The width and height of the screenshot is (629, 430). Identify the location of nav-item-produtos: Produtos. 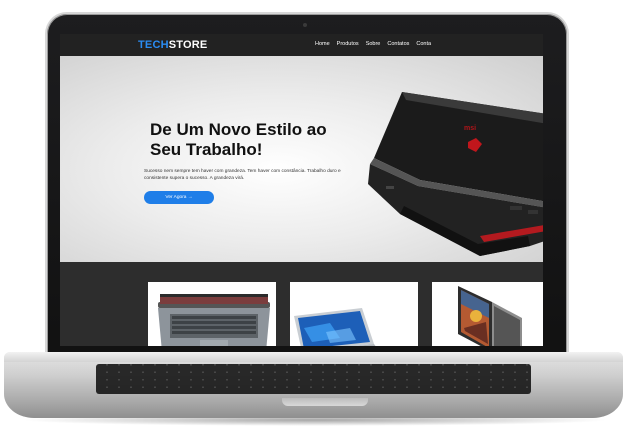
(348, 44).